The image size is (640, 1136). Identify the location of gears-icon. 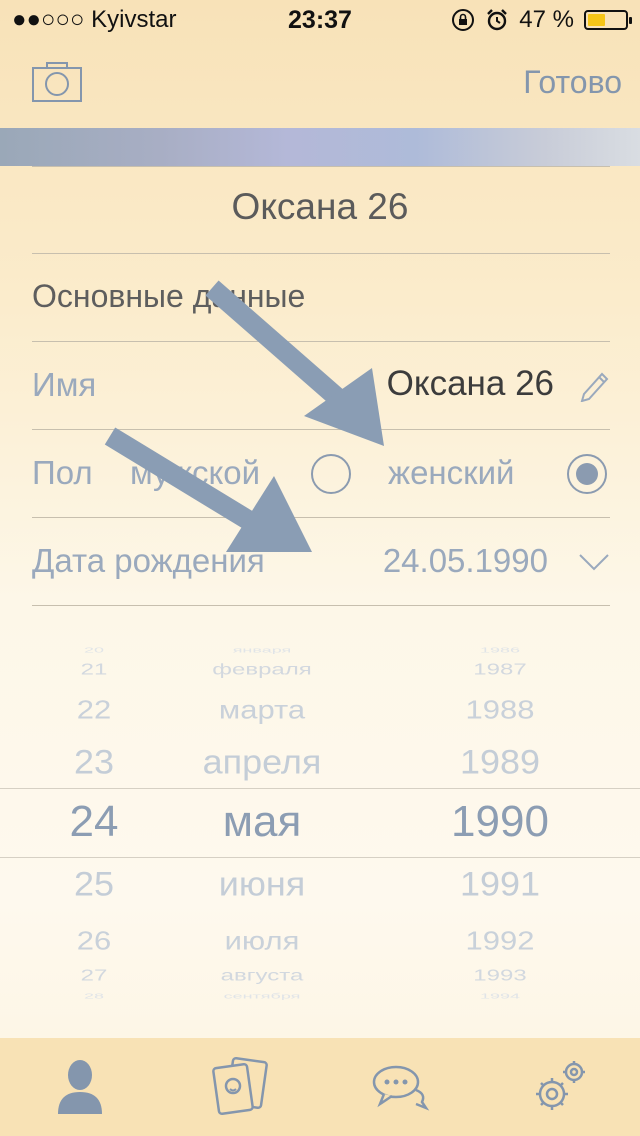
(560, 1085).